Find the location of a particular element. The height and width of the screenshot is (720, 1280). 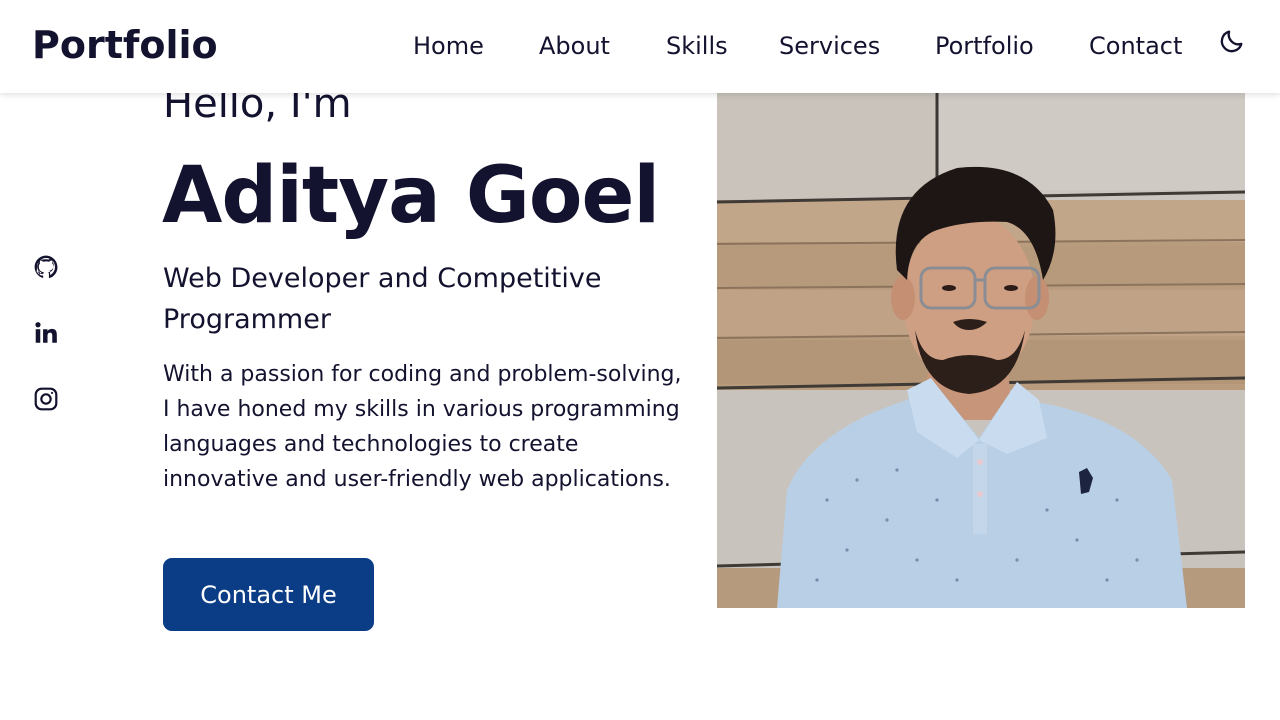

linkedin-icon is located at coordinates (46, 333).